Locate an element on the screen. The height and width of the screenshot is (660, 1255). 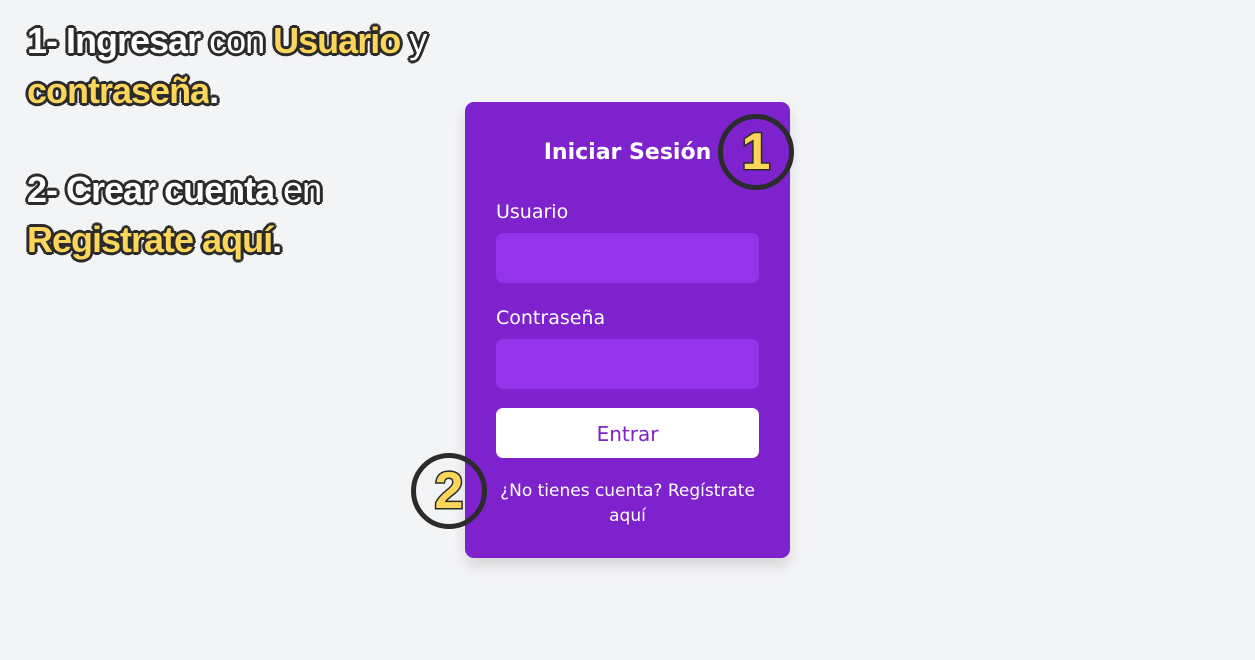
instruction-step-1-line-1: 1- Ingresar con Usuario y is located at coordinates (256, 41).